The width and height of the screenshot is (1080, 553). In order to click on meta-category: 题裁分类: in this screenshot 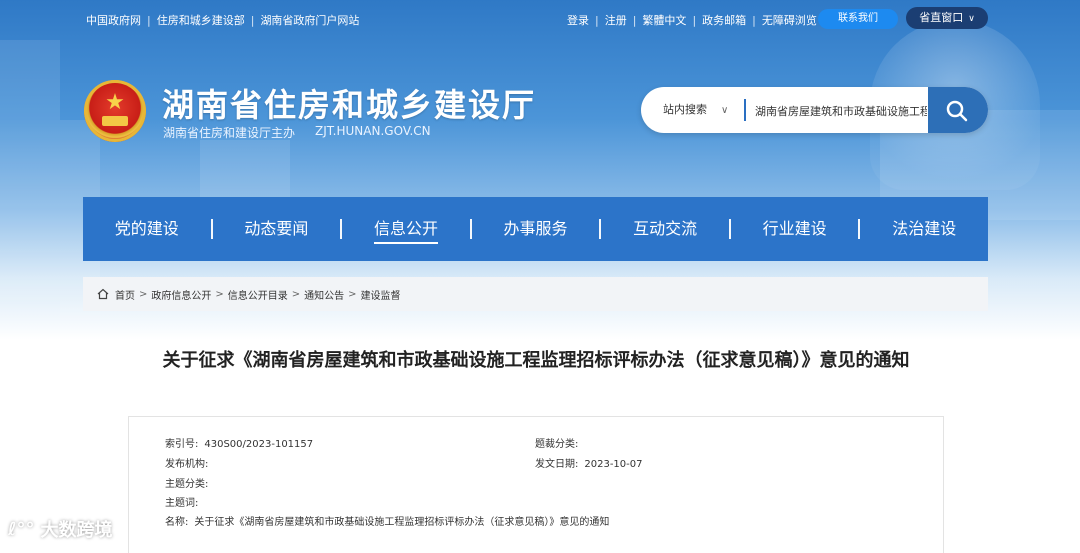, I will do `click(559, 442)`.